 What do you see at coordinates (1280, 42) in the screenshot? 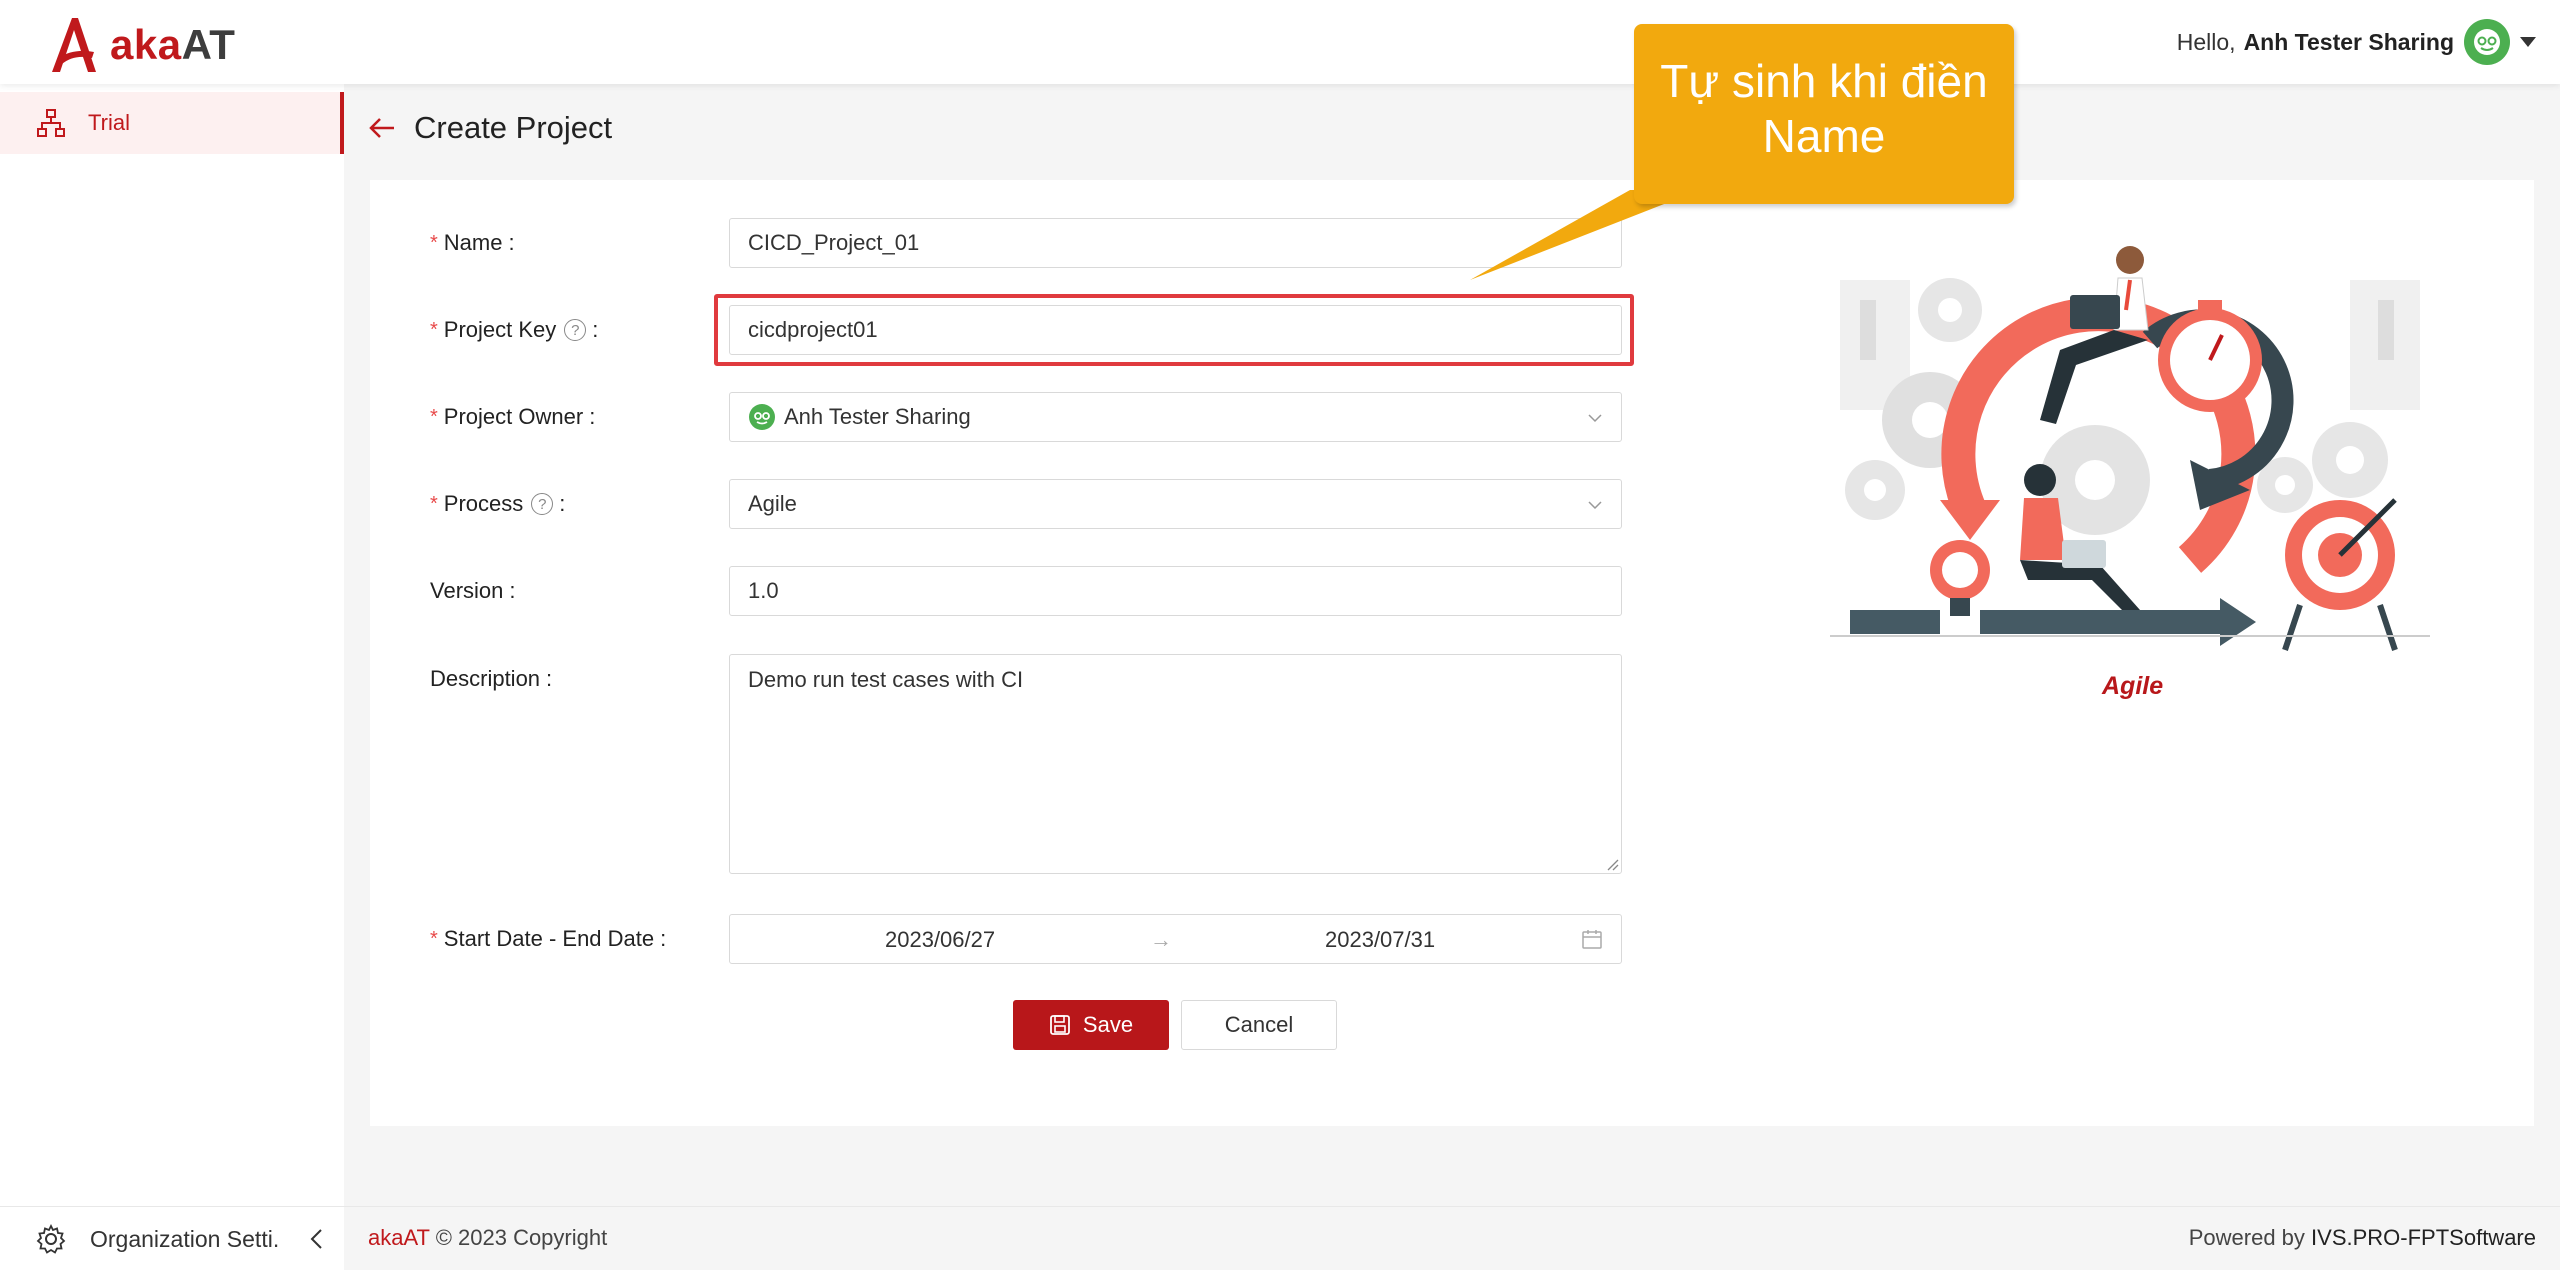
I see `top-header: akaAT Hello, Anh Tester Sharing` at bounding box center [1280, 42].